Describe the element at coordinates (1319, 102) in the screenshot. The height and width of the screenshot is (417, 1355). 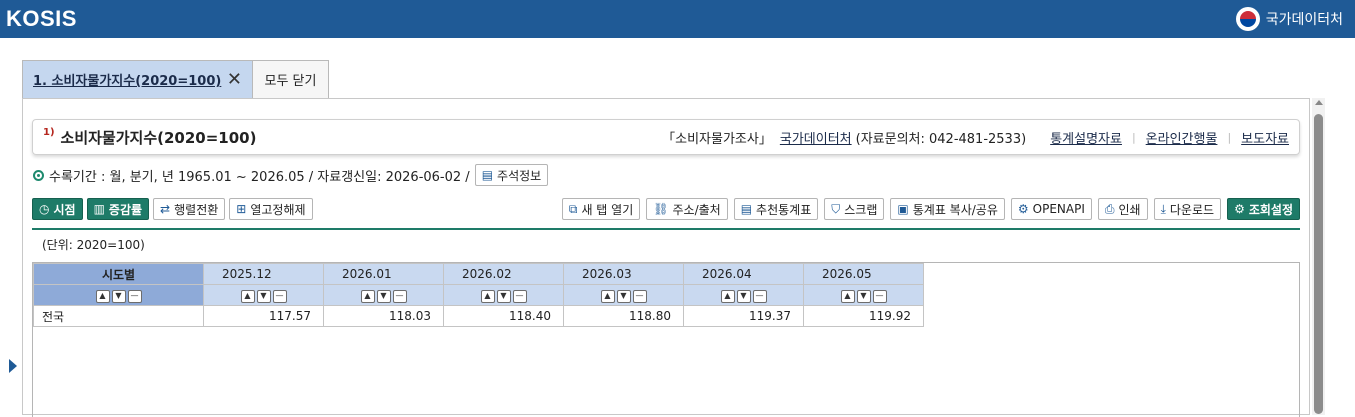
I see `scroll-up-icon` at that location.